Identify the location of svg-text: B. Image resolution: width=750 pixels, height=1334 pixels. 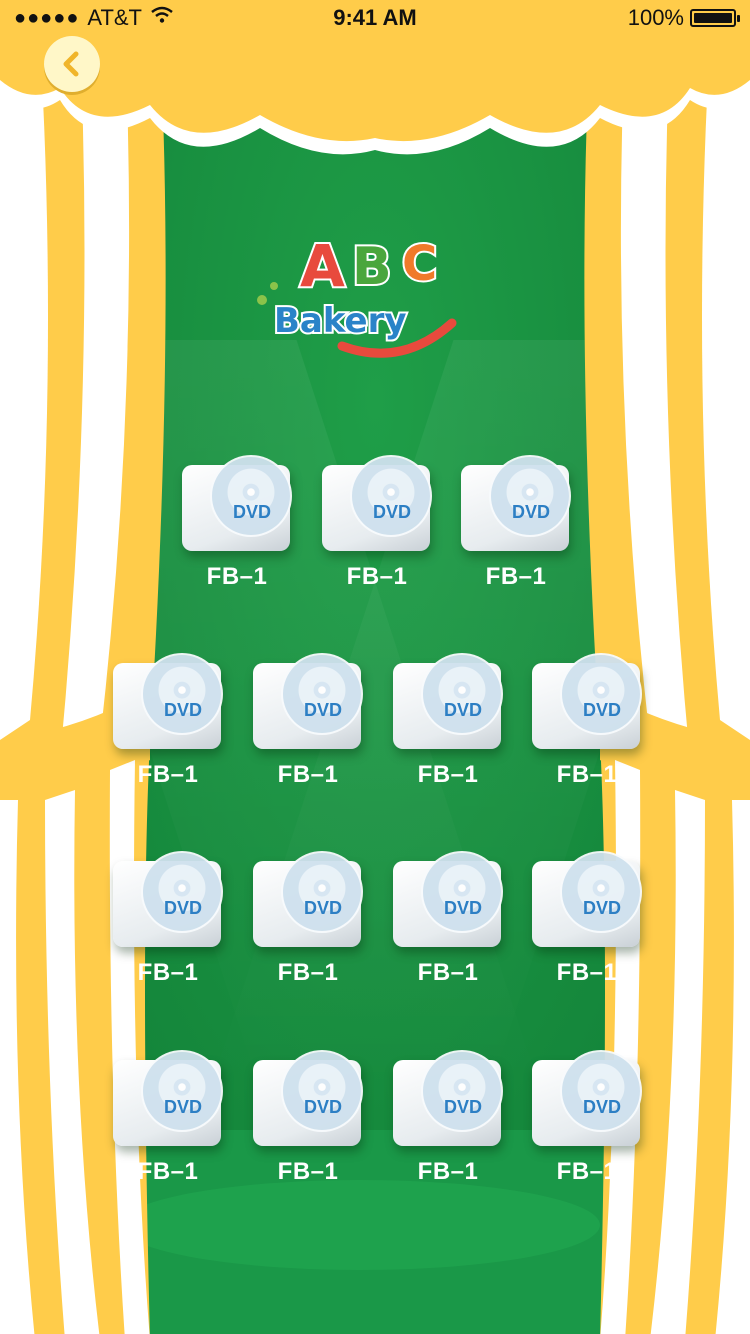
(372, 267).